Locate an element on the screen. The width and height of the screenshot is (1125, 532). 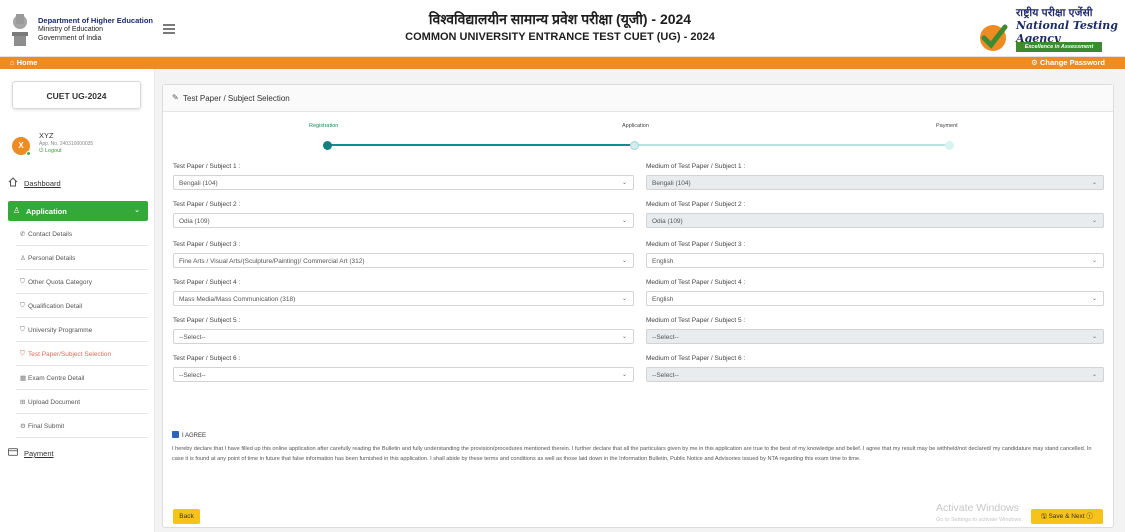
sidebar-item-final-submit: ⚙ Final Submit is located at coordinates (82, 426).